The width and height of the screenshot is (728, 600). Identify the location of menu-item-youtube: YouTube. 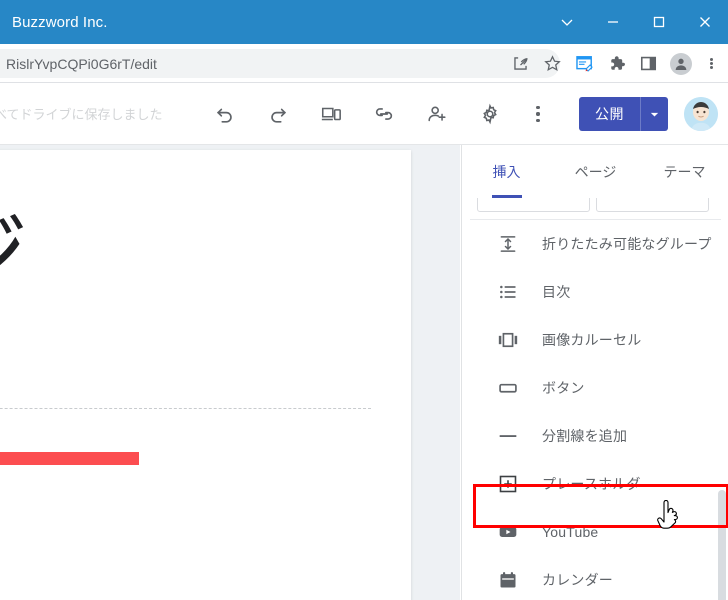
(595, 532).